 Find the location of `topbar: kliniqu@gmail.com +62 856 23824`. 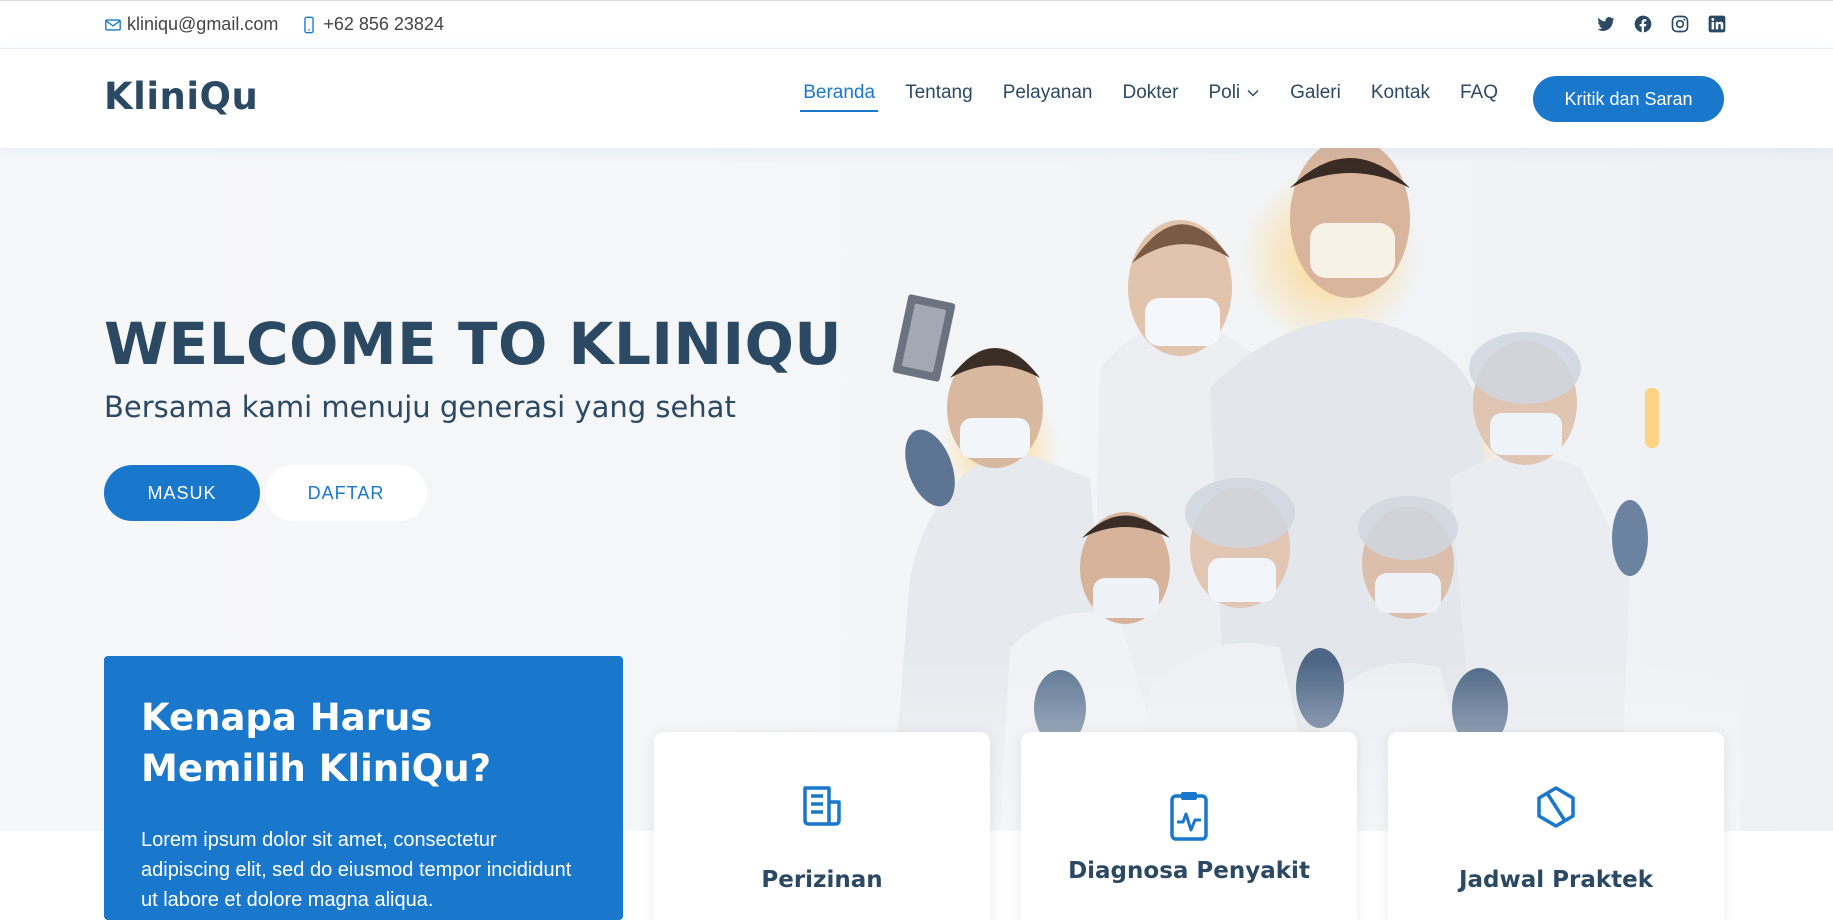

topbar: kliniqu@gmail.com +62 856 23824 is located at coordinates (916, 24).